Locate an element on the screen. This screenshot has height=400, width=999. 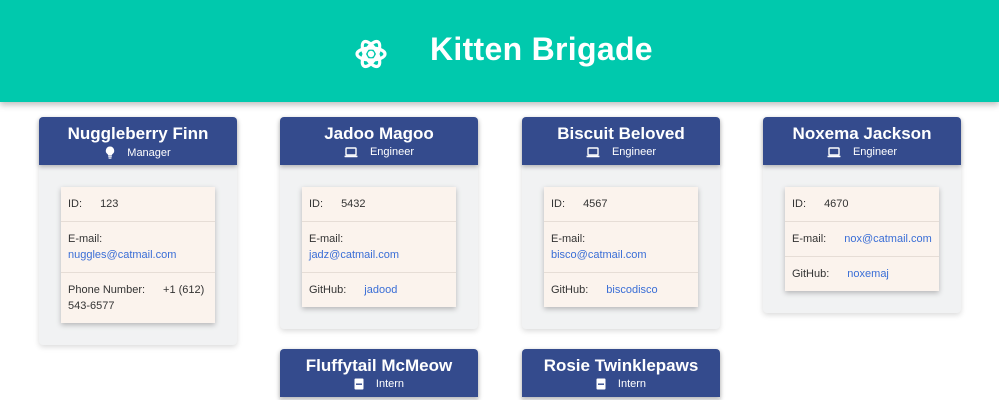
card-header: Noxema Jackson Engineer is located at coordinates (862, 141).